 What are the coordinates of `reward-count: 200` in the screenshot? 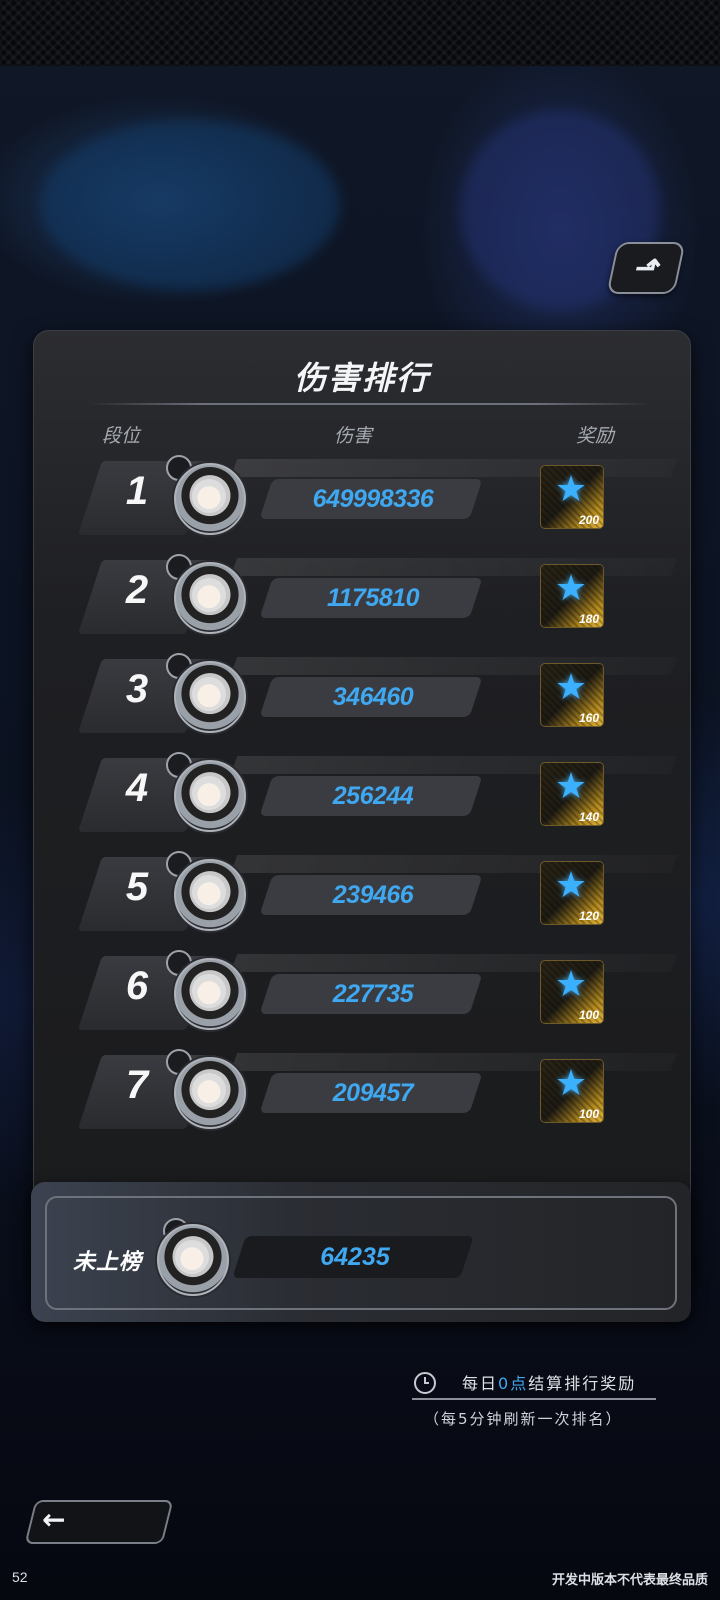 It's located at (588, 520).